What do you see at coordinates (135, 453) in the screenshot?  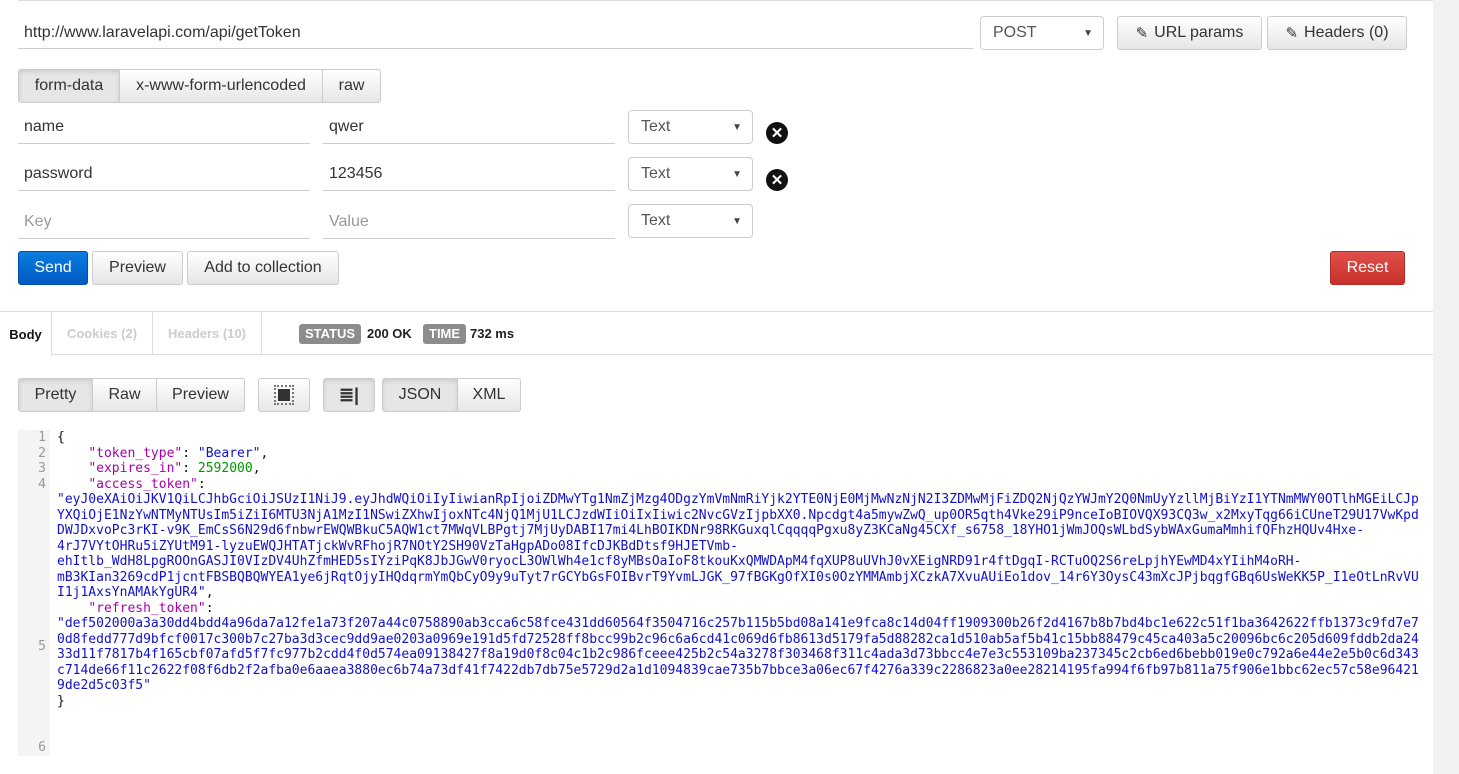 I see `json-key: "token_type"` at bounding box center [135, 453].